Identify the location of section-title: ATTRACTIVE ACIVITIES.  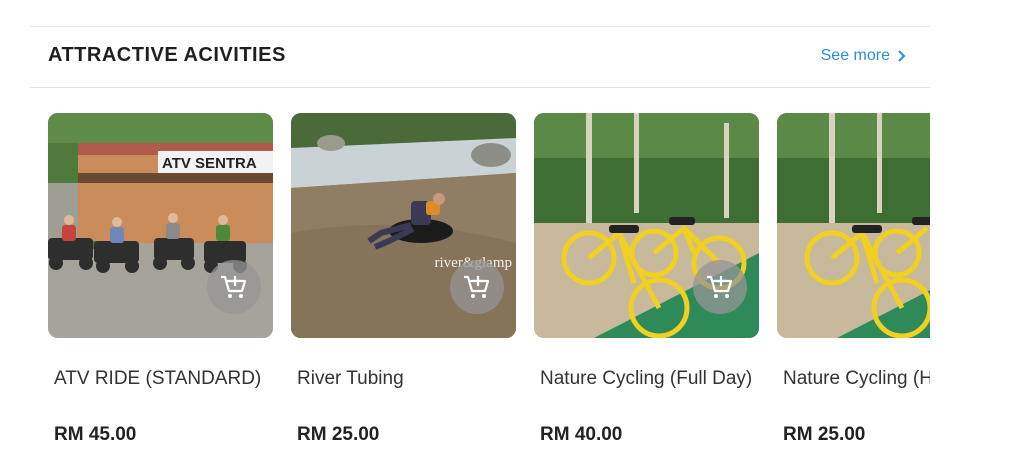
(167, 55).